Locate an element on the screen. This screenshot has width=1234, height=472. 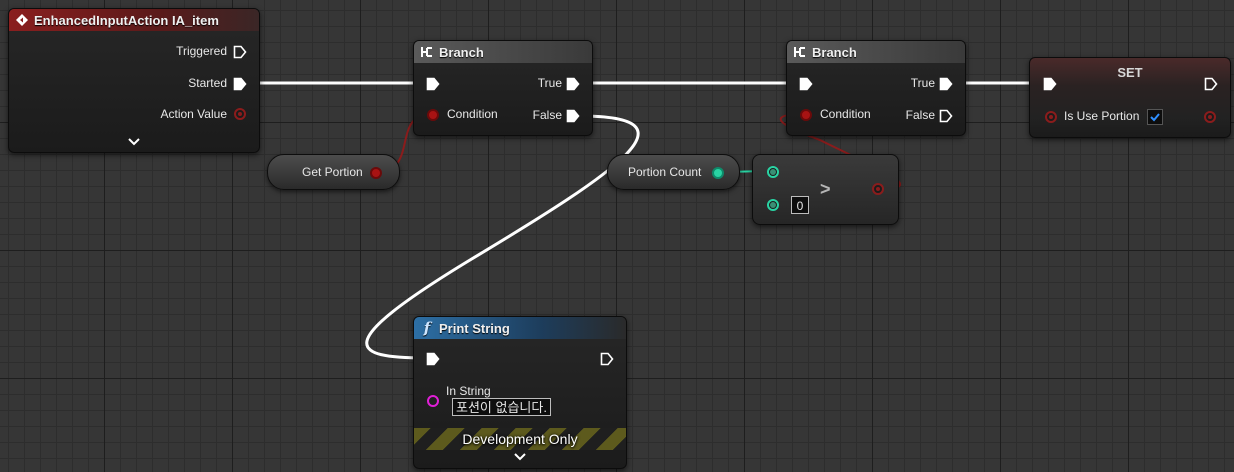
branch1-true-out-pin is located at coordinates (573, 84).